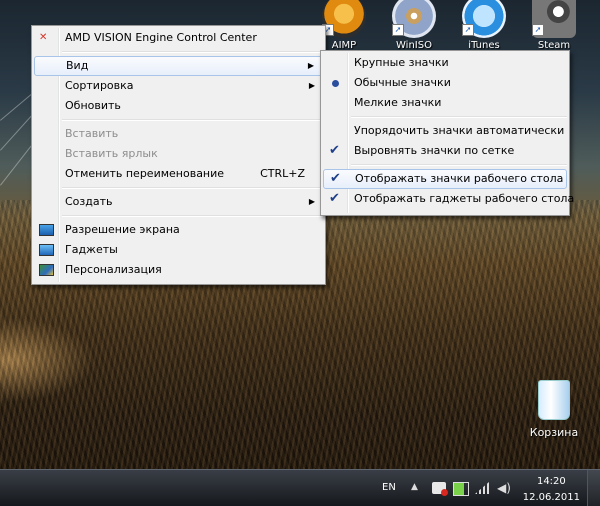 The width and height of the screenshot is (600, 506). Describe the element at coordinates (43, 37) in the screenshot. I see `amd-icon: ✕` at that location.